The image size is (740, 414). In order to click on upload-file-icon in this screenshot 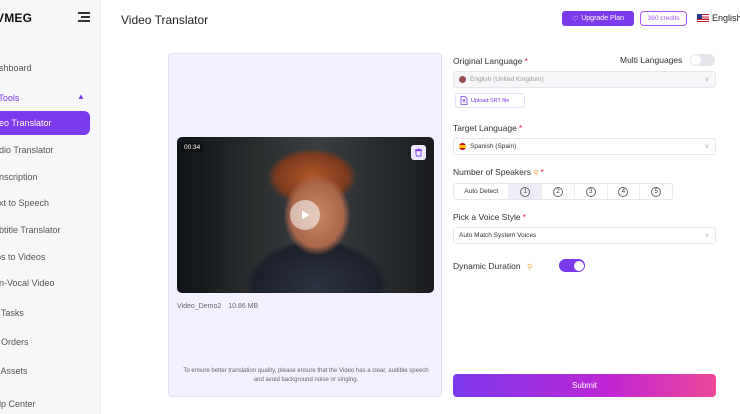, I will do `click(464, 100)`.